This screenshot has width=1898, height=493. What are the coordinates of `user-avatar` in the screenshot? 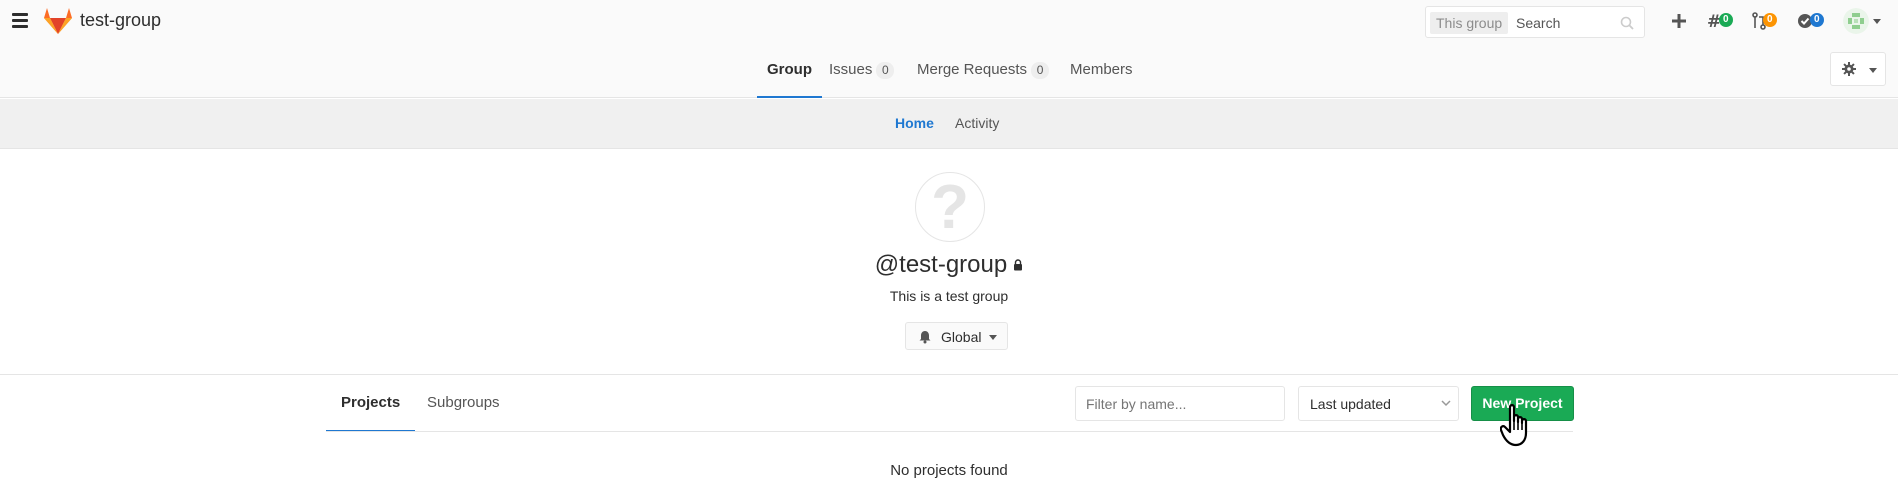 It's located at (1856, 21).